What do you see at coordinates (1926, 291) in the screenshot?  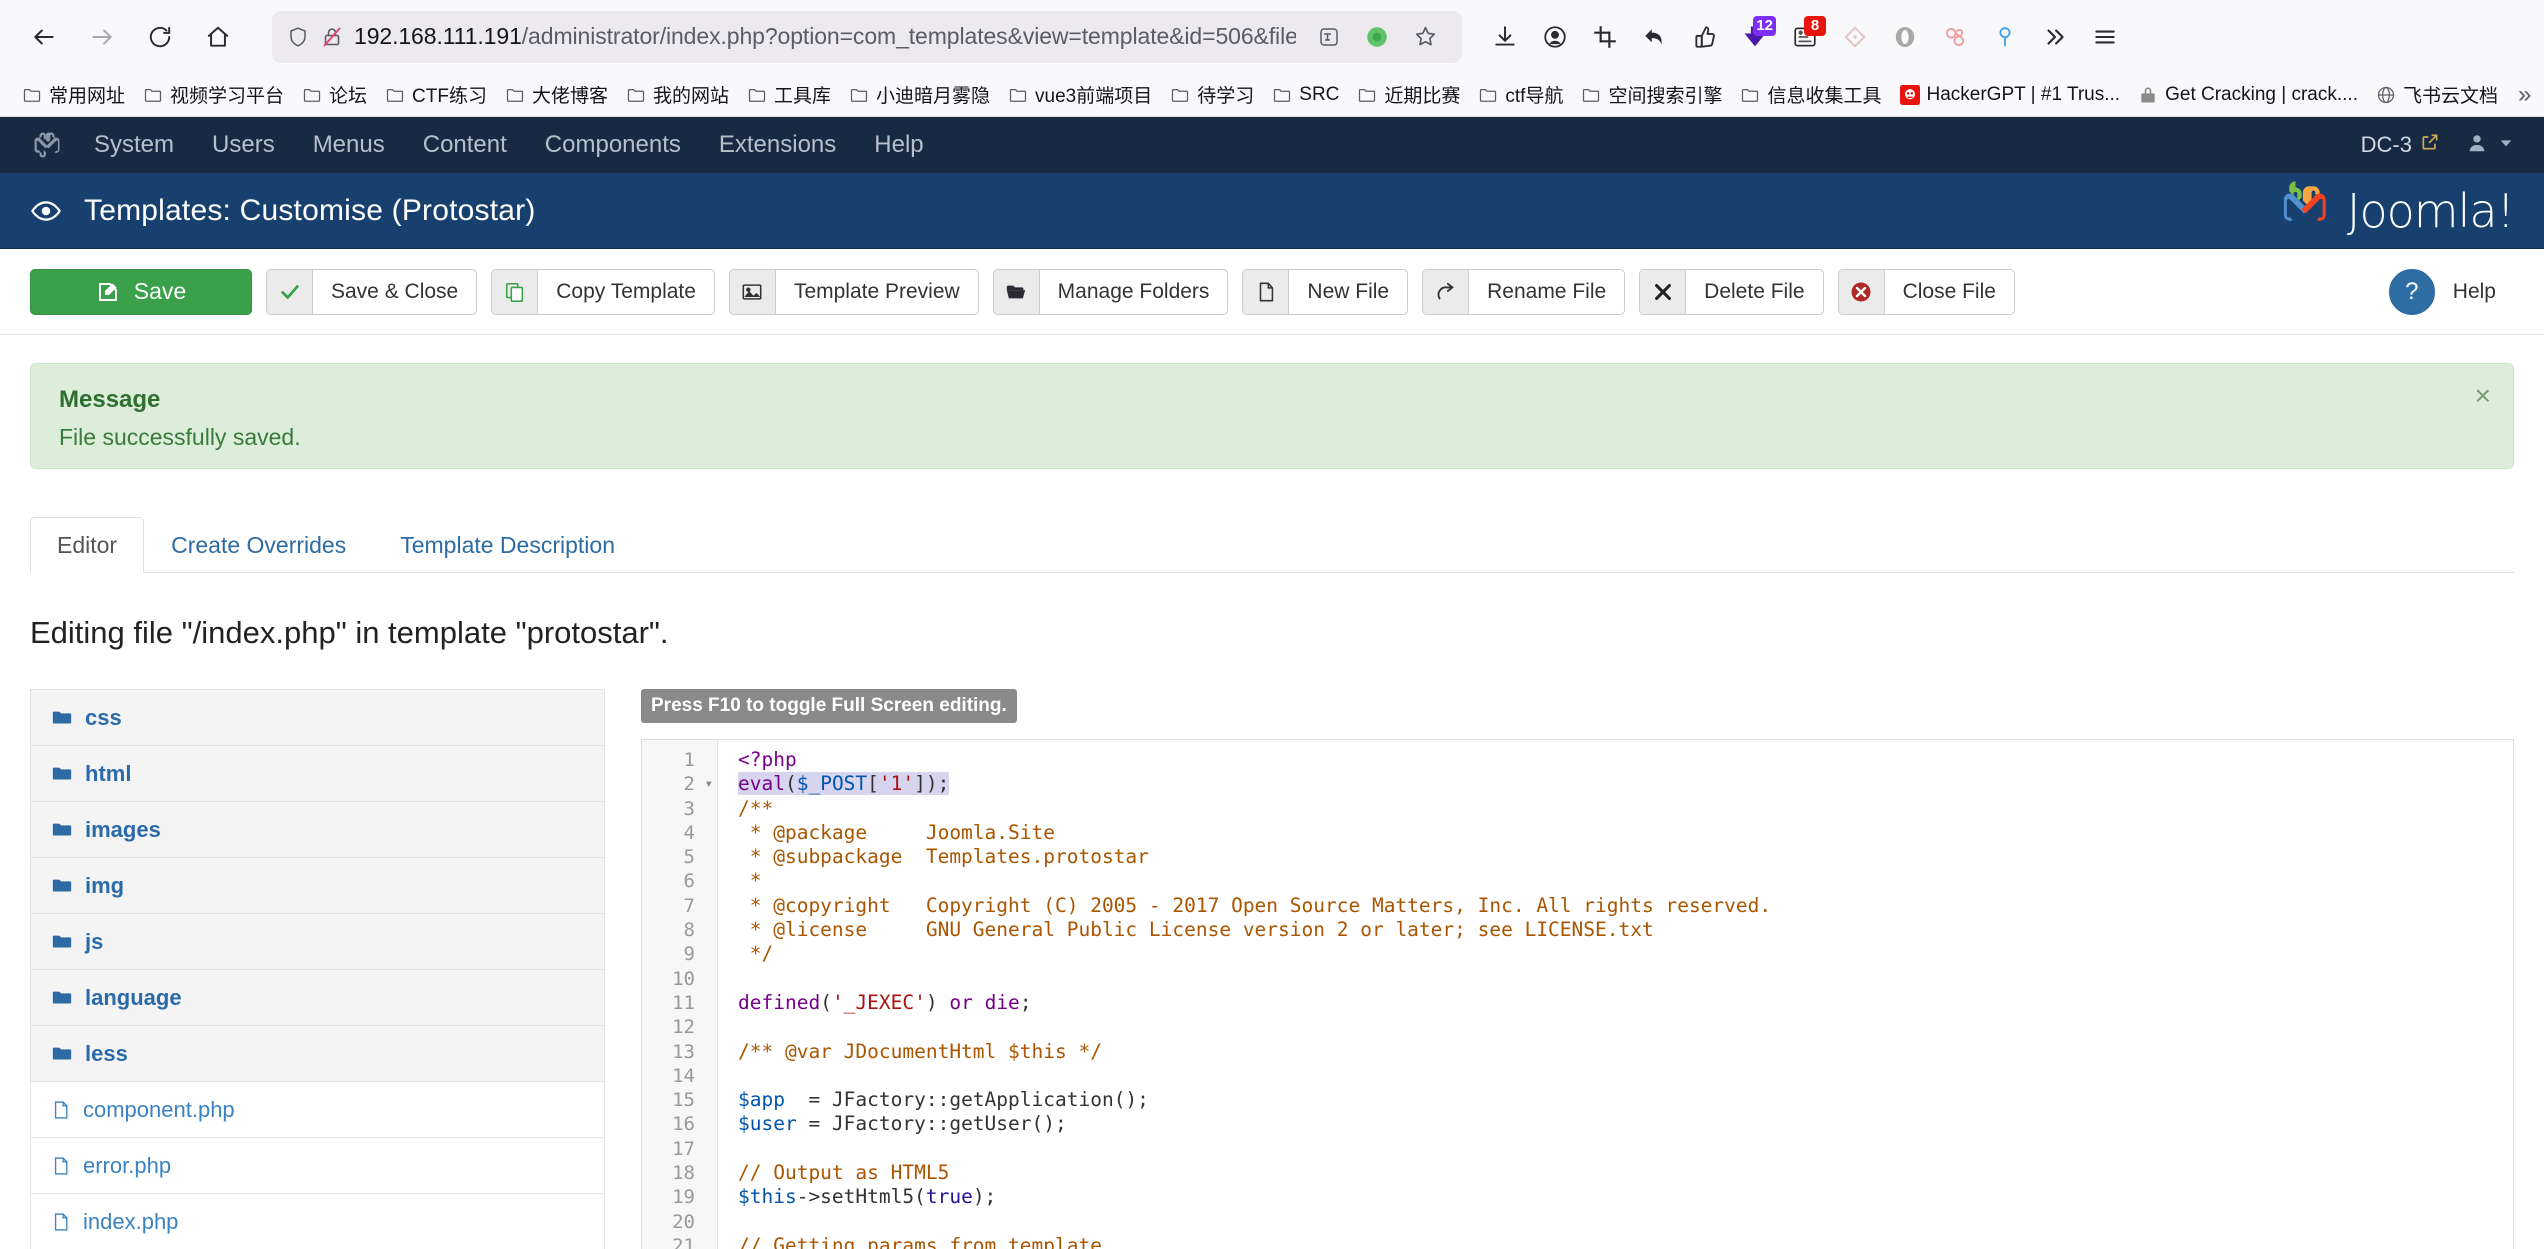 I see `close-file-button: Close File` at bounding box center [1926, 291].